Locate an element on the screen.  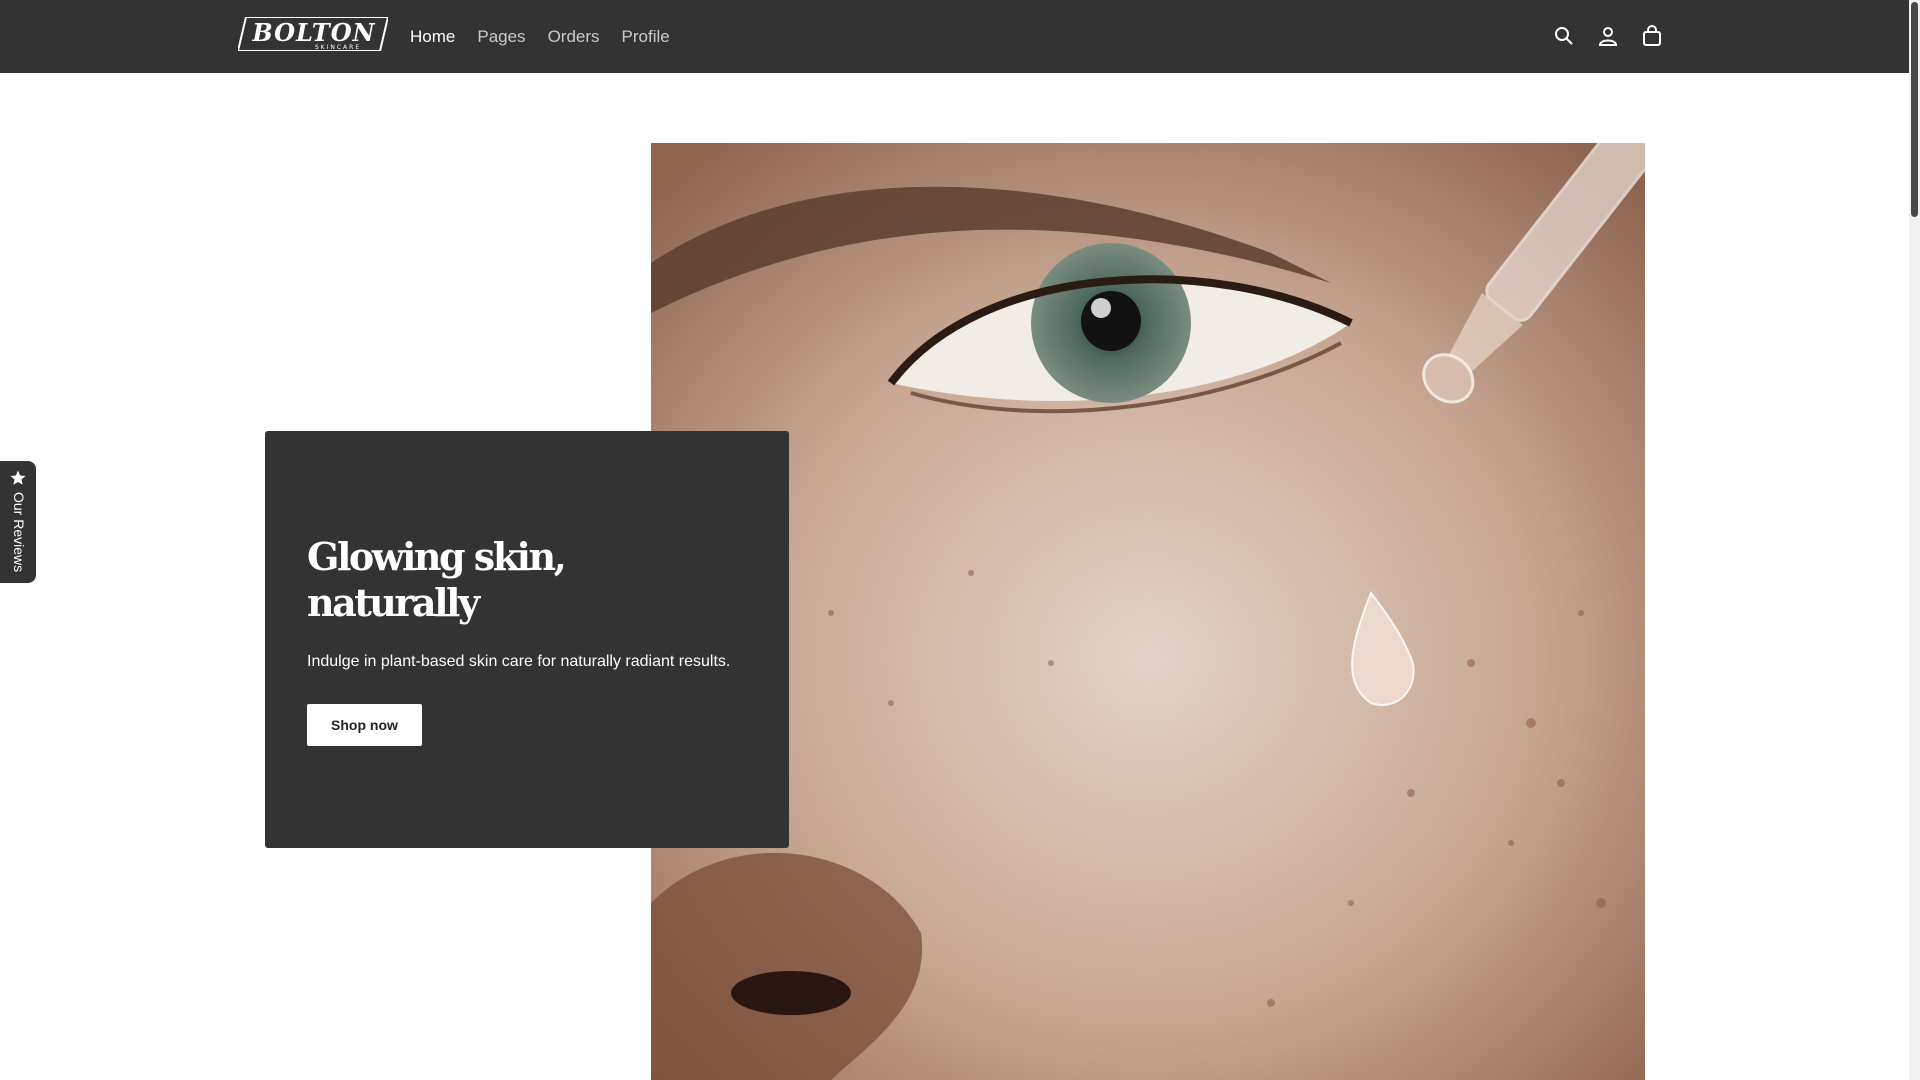
page-scrollbar is located at coordinates (1914, 540).